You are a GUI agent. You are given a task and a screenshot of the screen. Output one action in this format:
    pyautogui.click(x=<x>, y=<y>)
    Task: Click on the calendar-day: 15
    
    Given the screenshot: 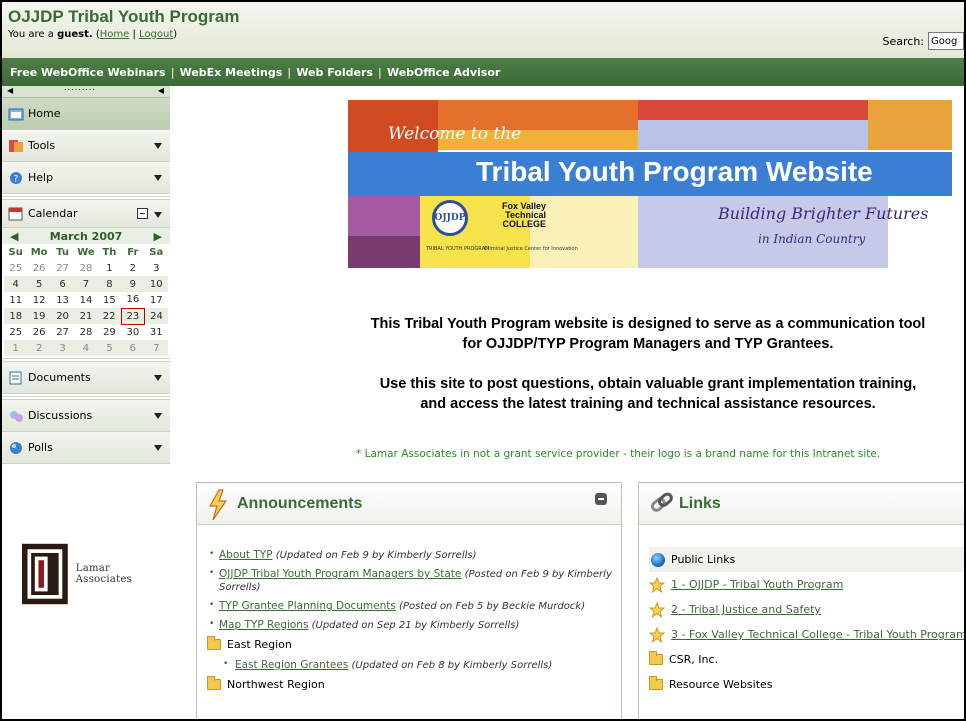 What is the action you would take?
    pyautogui.click(x=109, y=300)
    